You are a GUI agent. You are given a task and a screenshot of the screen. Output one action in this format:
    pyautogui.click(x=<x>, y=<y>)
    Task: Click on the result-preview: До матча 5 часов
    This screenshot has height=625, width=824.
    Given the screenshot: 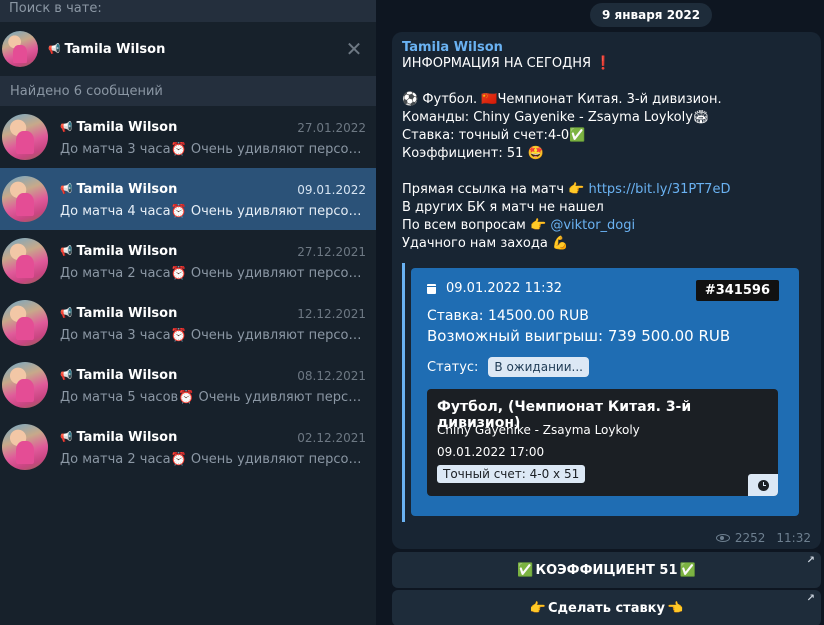 What is the action you would take?
    pyautogui.click(x=119, y=397)
    